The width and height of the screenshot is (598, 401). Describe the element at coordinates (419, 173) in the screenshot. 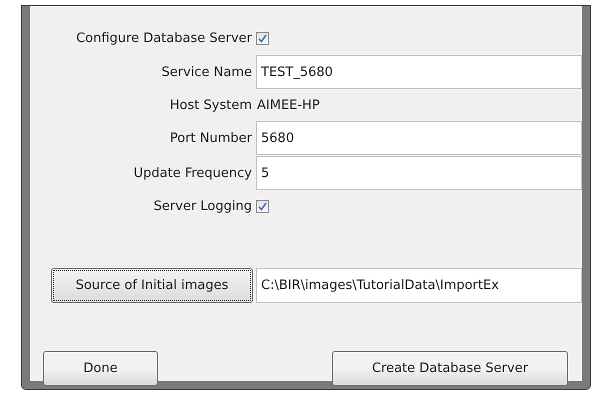

I see `input-field: 5` at that location.